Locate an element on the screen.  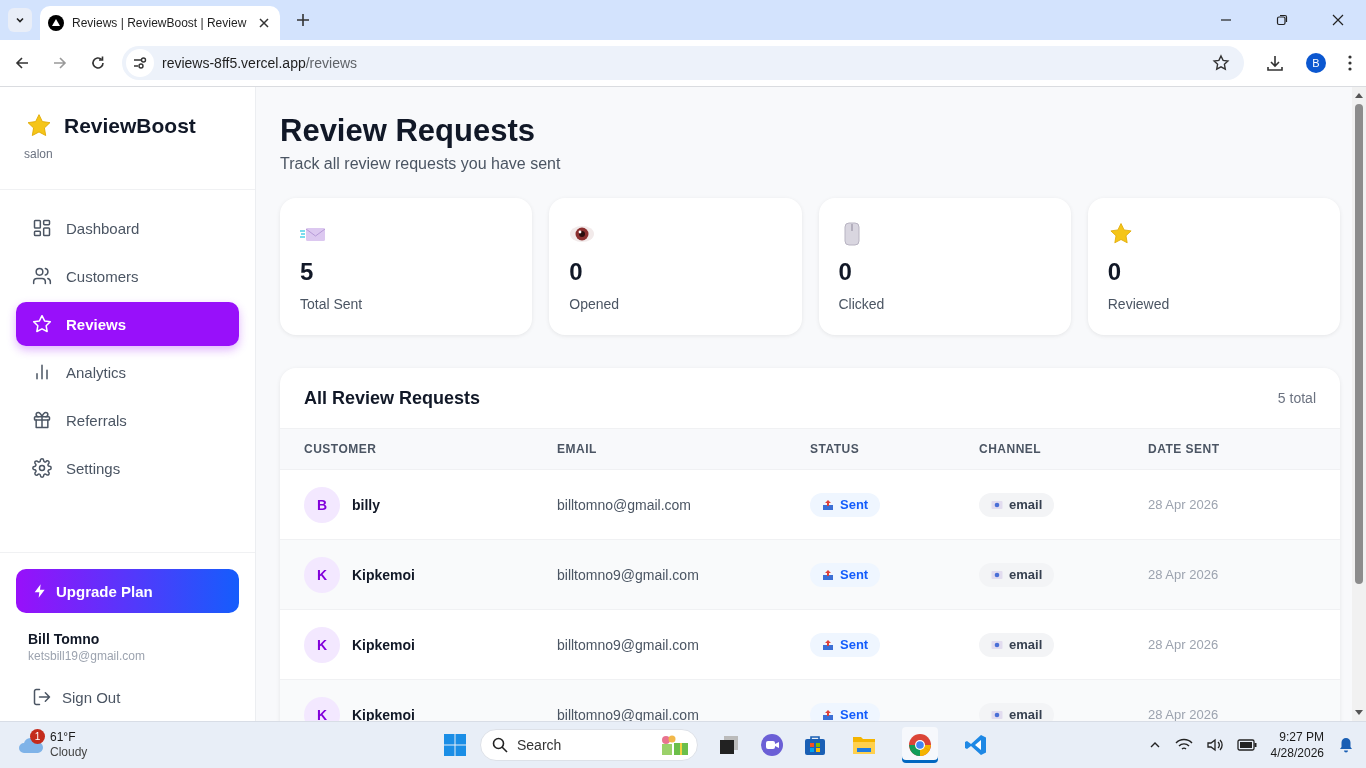
upgrade-plan-button: Upgrade Plan is located at coordinates (127, 591).